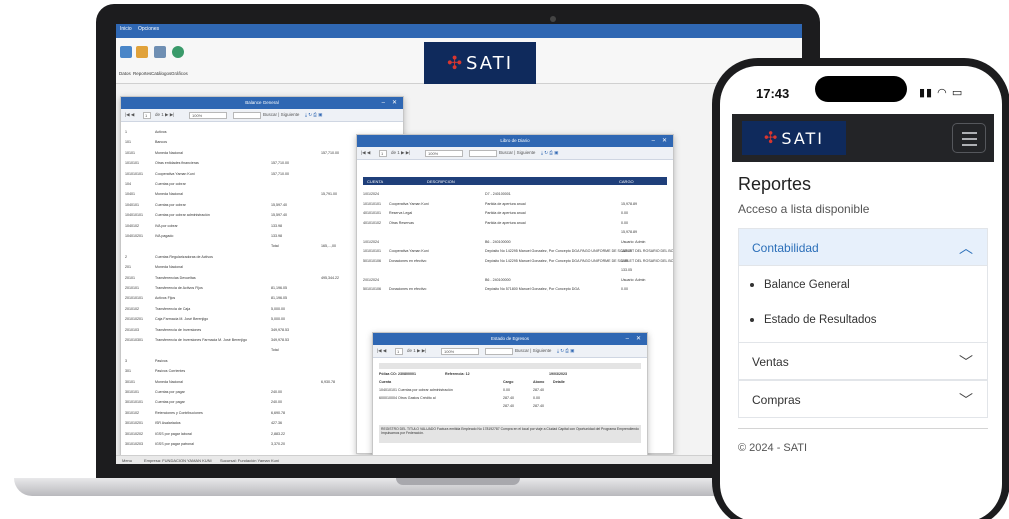 The height and width of the screenshot is (519, 1009). Describe the element at coordinates (148, 29) in the screenshot. I see `tab-opciones: Opciones` at that location.